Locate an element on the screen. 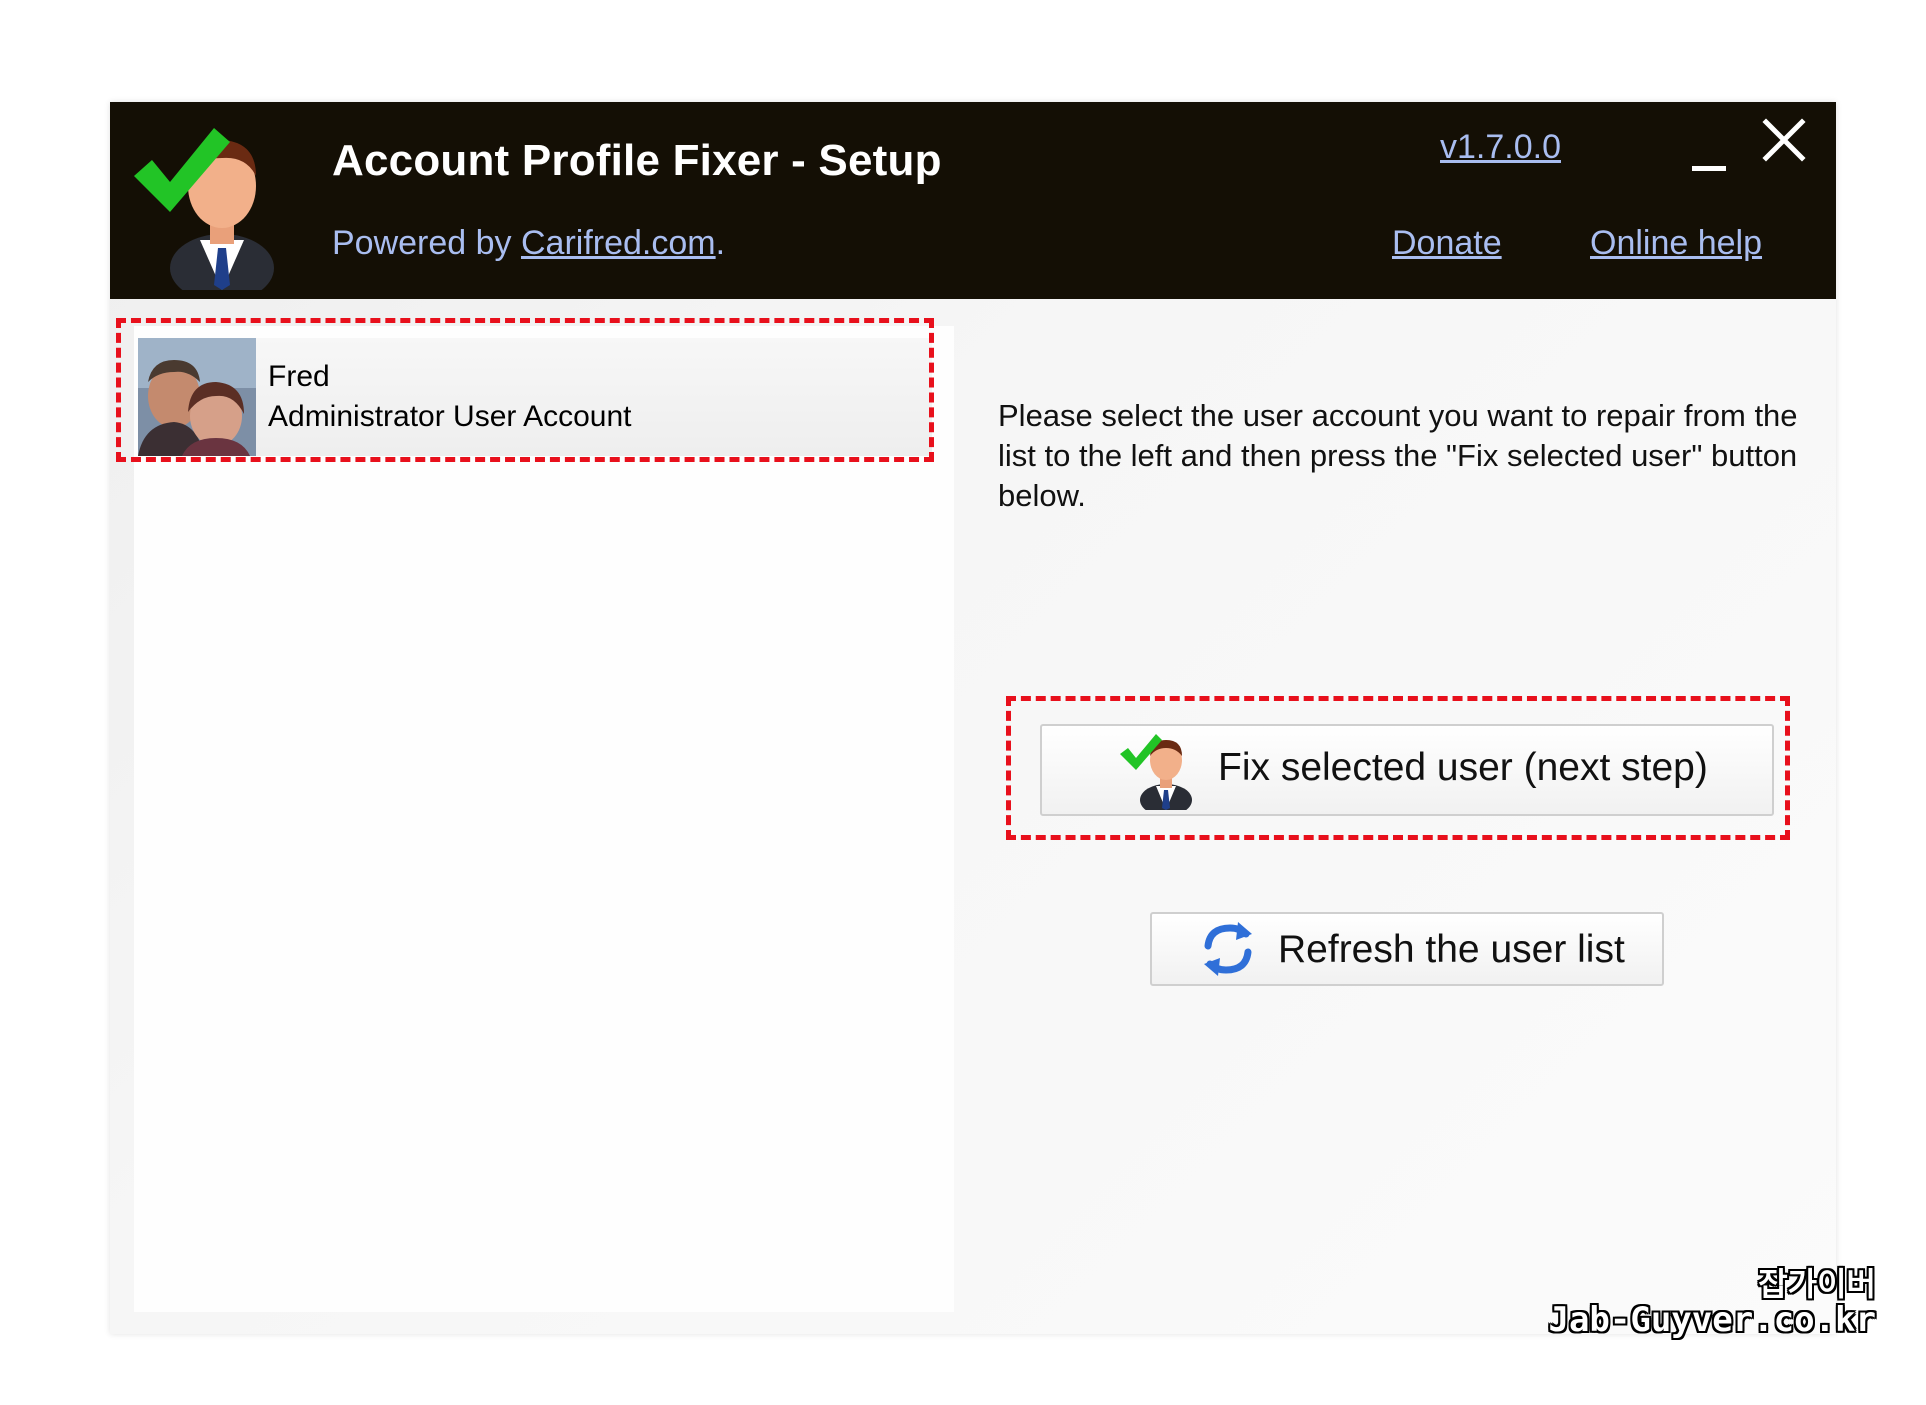 Image resolution: width=1926 pixels, height=1405 pixels. fix-button-label: Fix selected user (next step) is located at coordinates (1463, 767).